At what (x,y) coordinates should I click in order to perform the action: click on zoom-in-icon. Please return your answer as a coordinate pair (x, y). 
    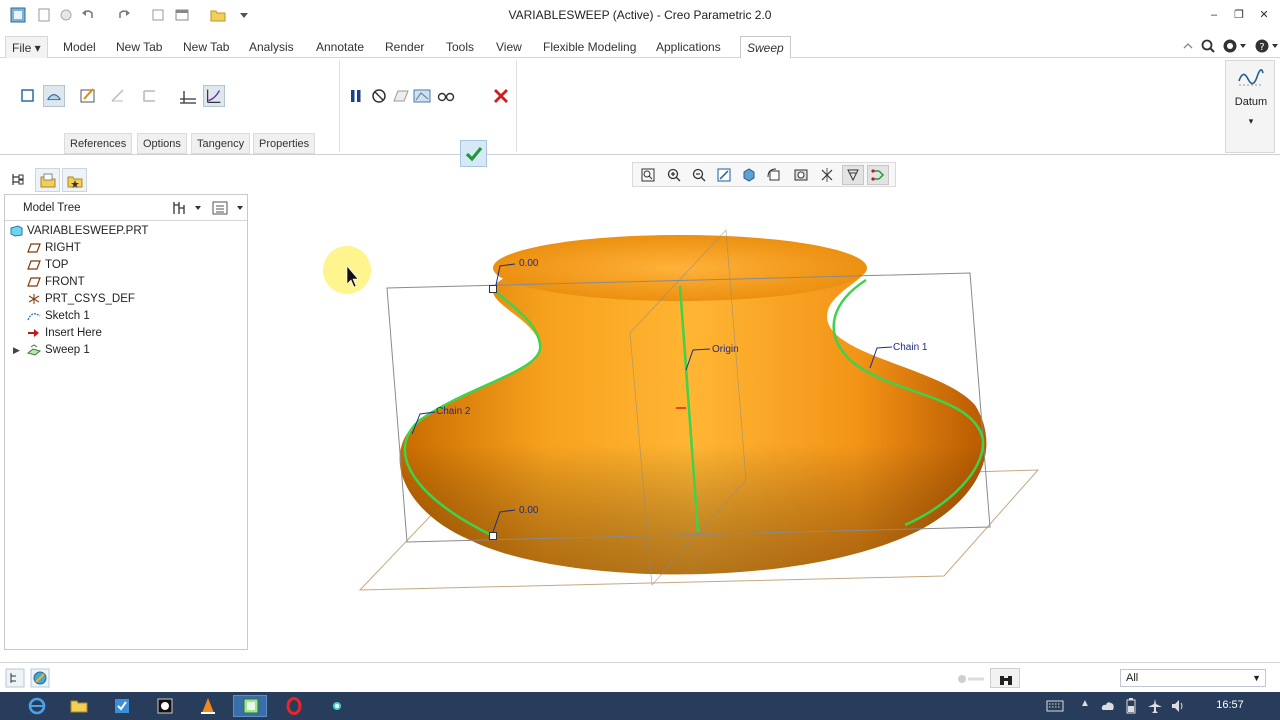
    Looking at the image, I should click on (674, 175).